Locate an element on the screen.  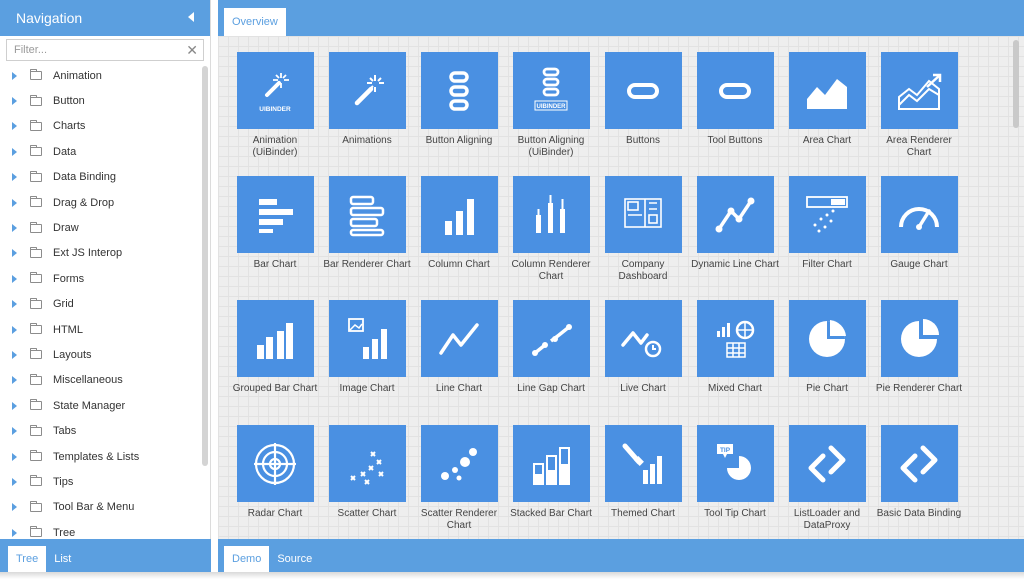
example-tile: Line Gap Chart is located at coordinates (551, 347).